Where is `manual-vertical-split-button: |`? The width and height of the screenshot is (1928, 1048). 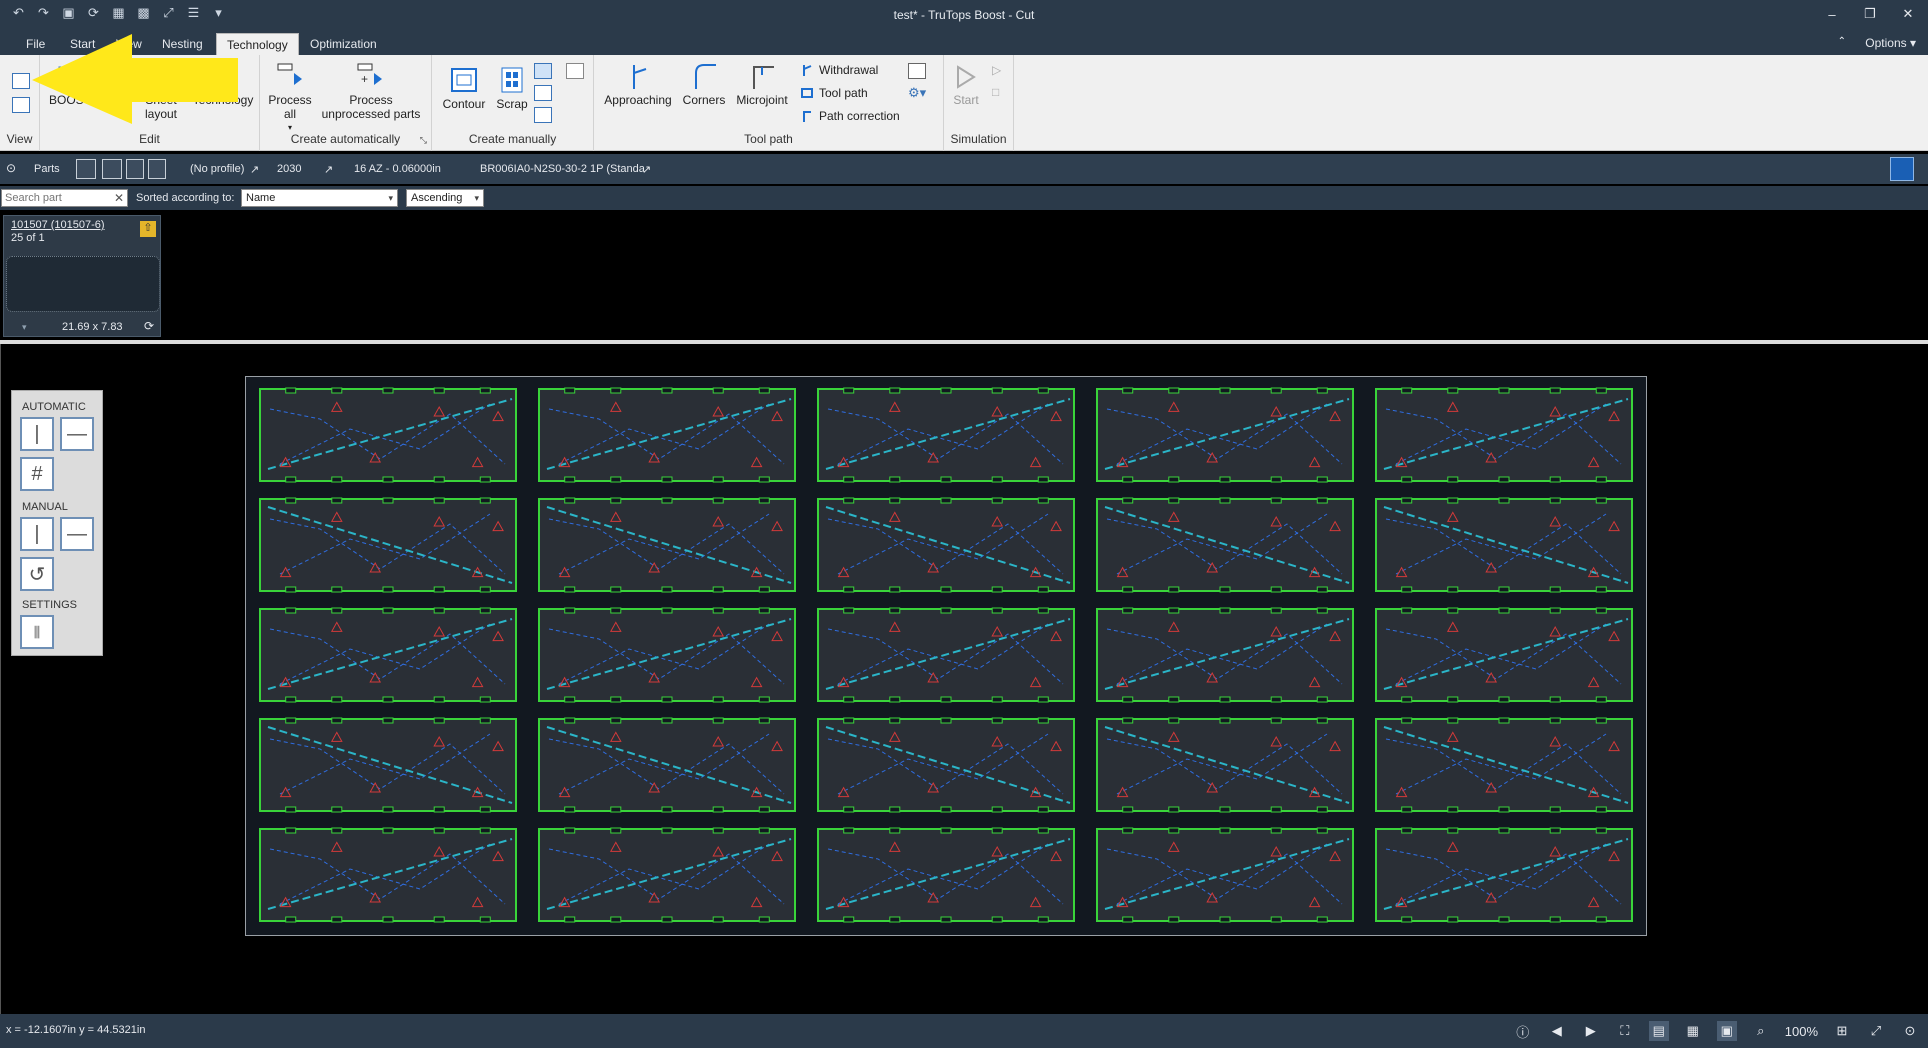
manual-vertical-split-button: | is located at coordinates (37, 534).